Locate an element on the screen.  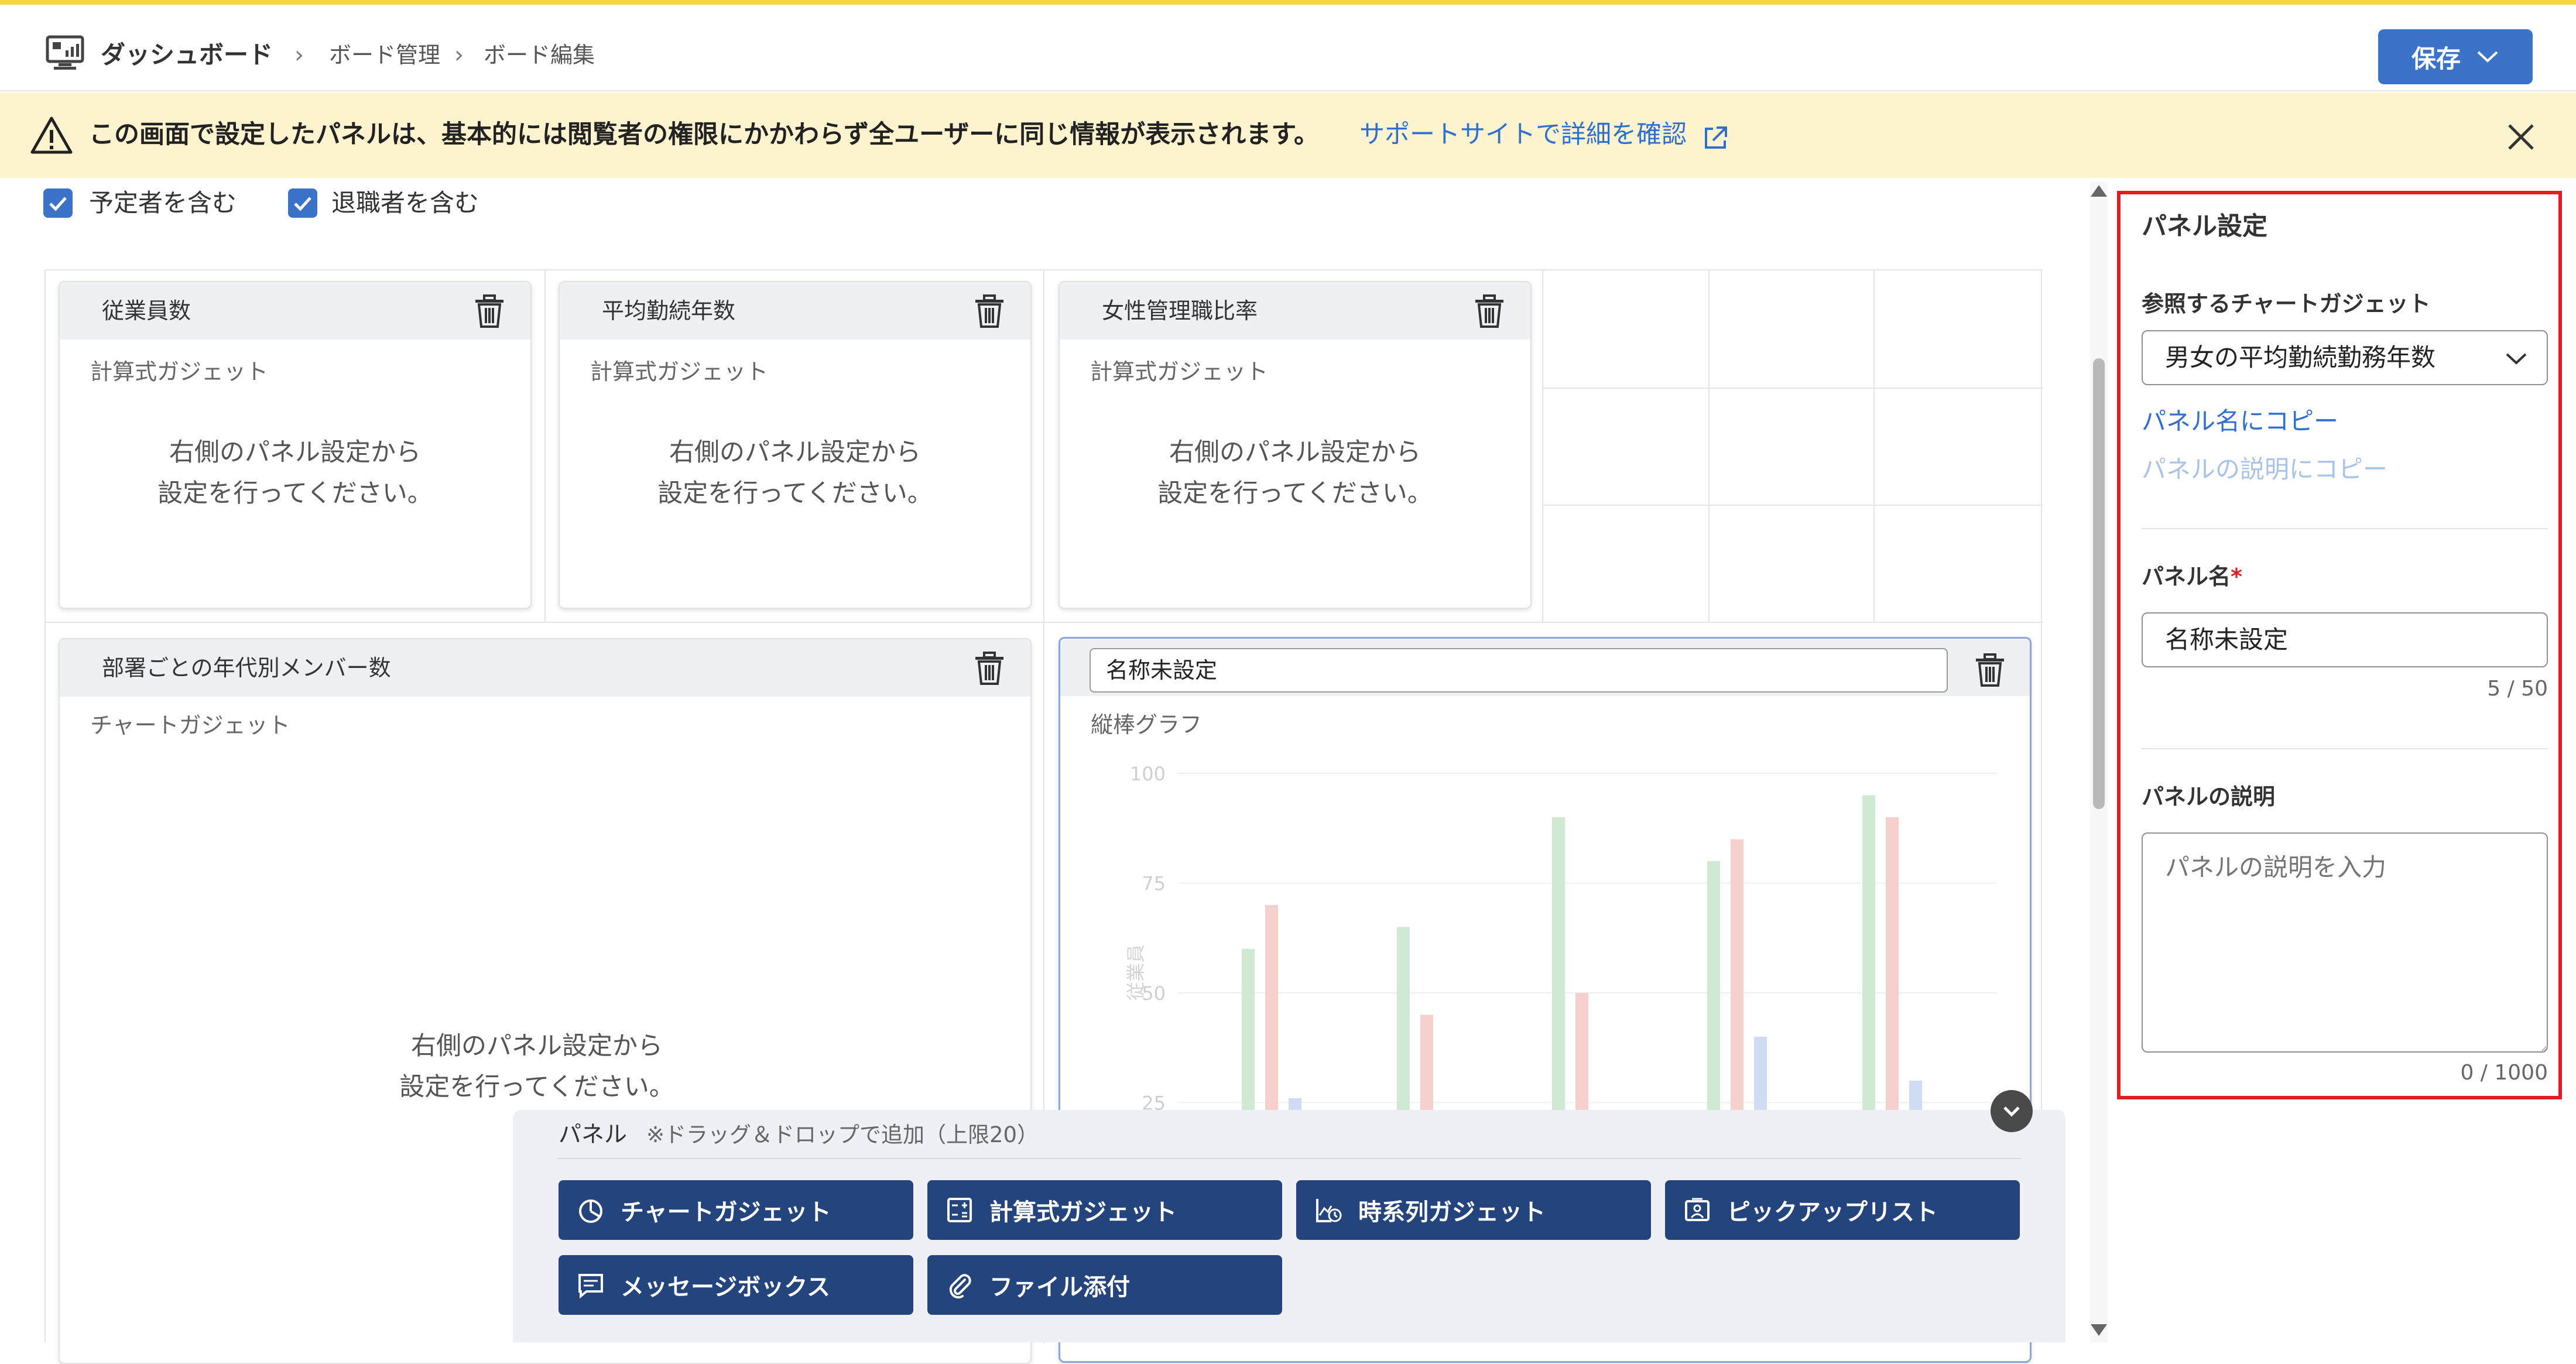
panel-name-input: 名称未設定 is located at coordinates (1519, 671).